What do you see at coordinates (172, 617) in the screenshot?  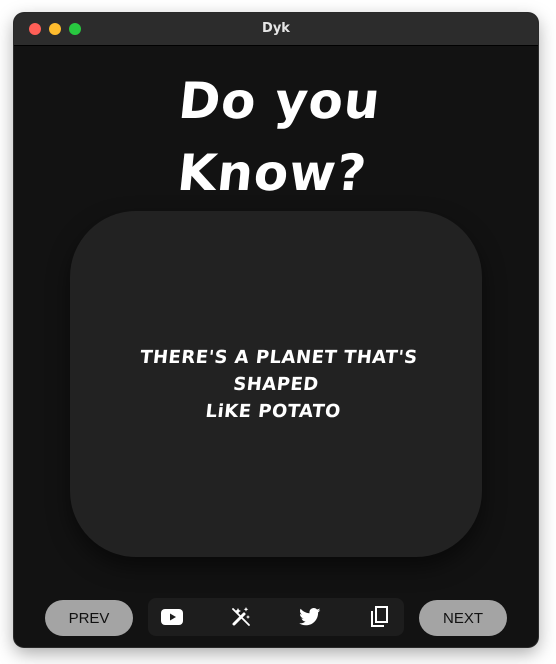 I see `youtube-icon` at bounding box center [172, 617].